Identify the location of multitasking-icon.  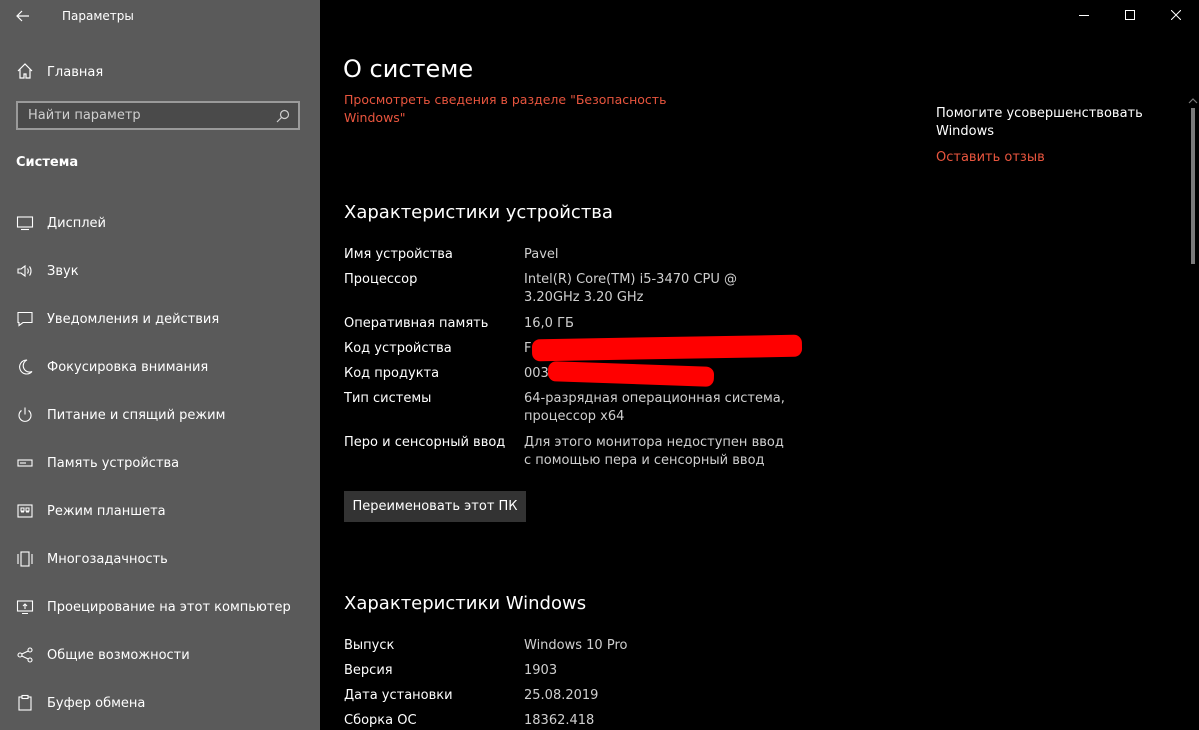
(25, 559).